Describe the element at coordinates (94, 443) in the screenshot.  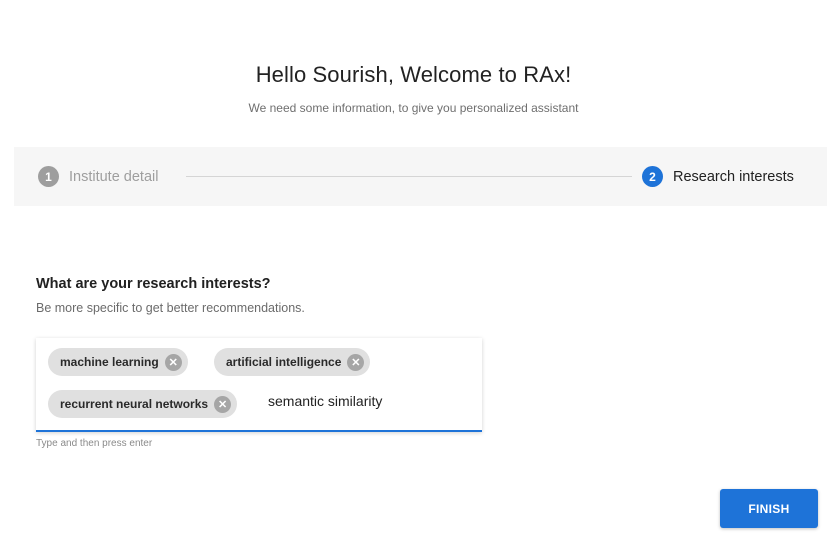
I see `input-helper-text: Type and then press enter` at that location.